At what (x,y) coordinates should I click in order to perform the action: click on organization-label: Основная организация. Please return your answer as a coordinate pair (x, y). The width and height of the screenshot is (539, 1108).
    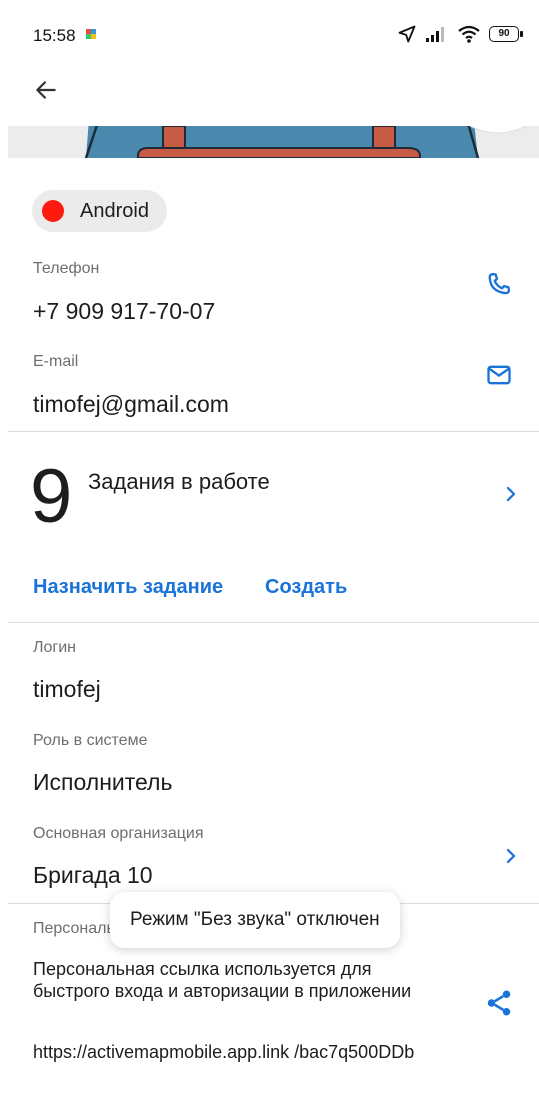
    Looking at the image, I should click on (118, 833).